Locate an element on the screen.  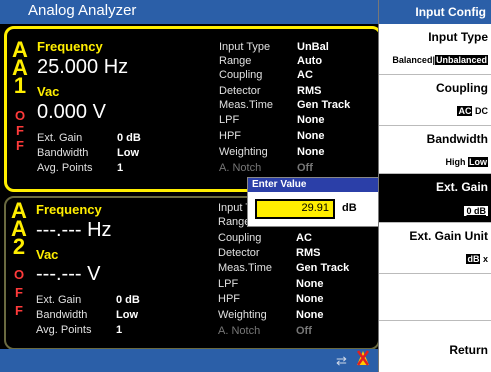
voltage-value: 0.000 V is located at coordinates (71, 112).